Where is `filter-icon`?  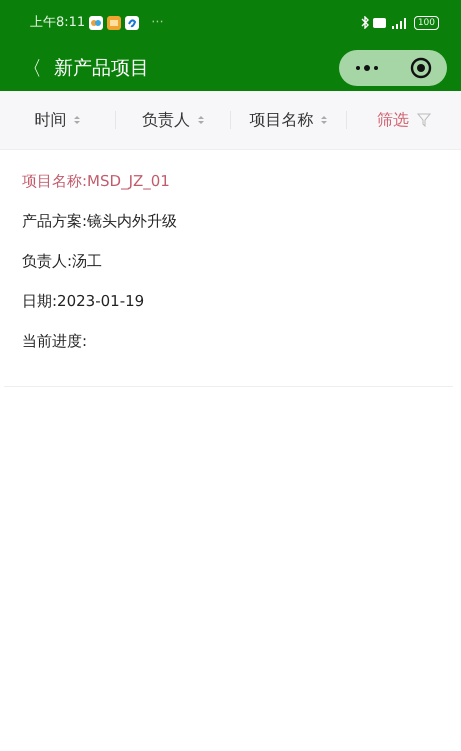 filter-icon is located at coordinates (423, 120).